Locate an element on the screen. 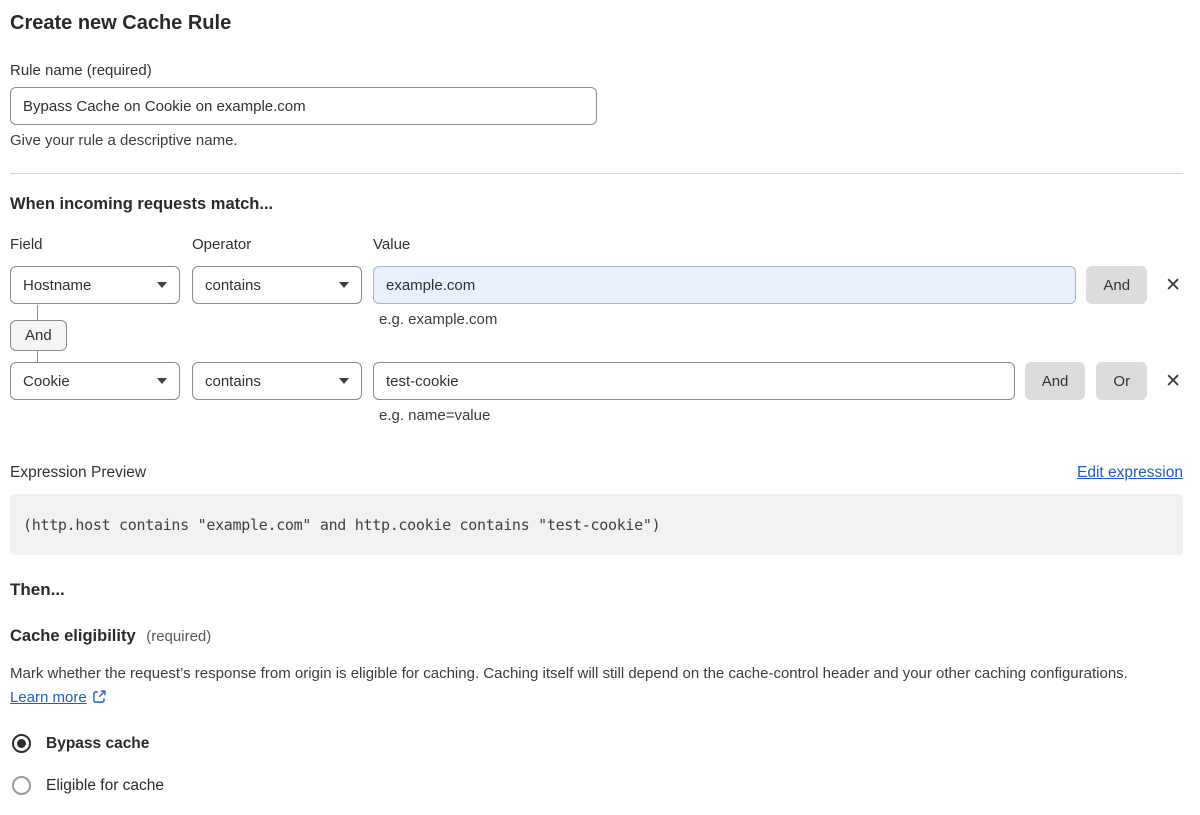 The image size is (1200, 815). learn-more-link: Learn more is located at coordinates (48, 697).